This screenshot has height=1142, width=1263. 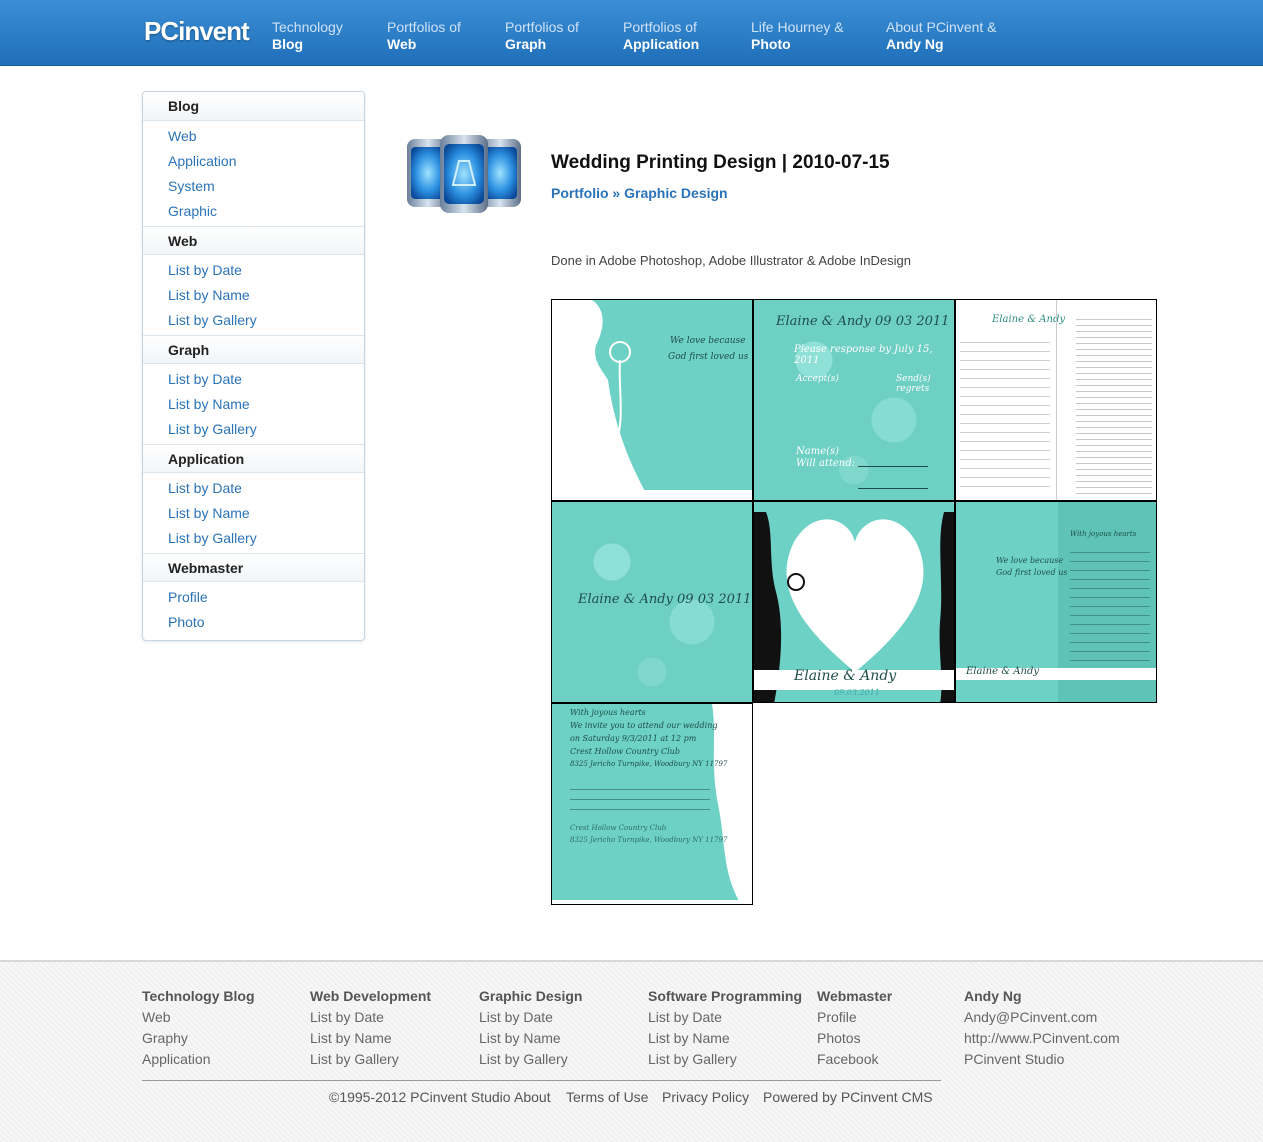 I want to click on nav-portfolios-web: Portfolios of Web, so click(x=424, y=36).